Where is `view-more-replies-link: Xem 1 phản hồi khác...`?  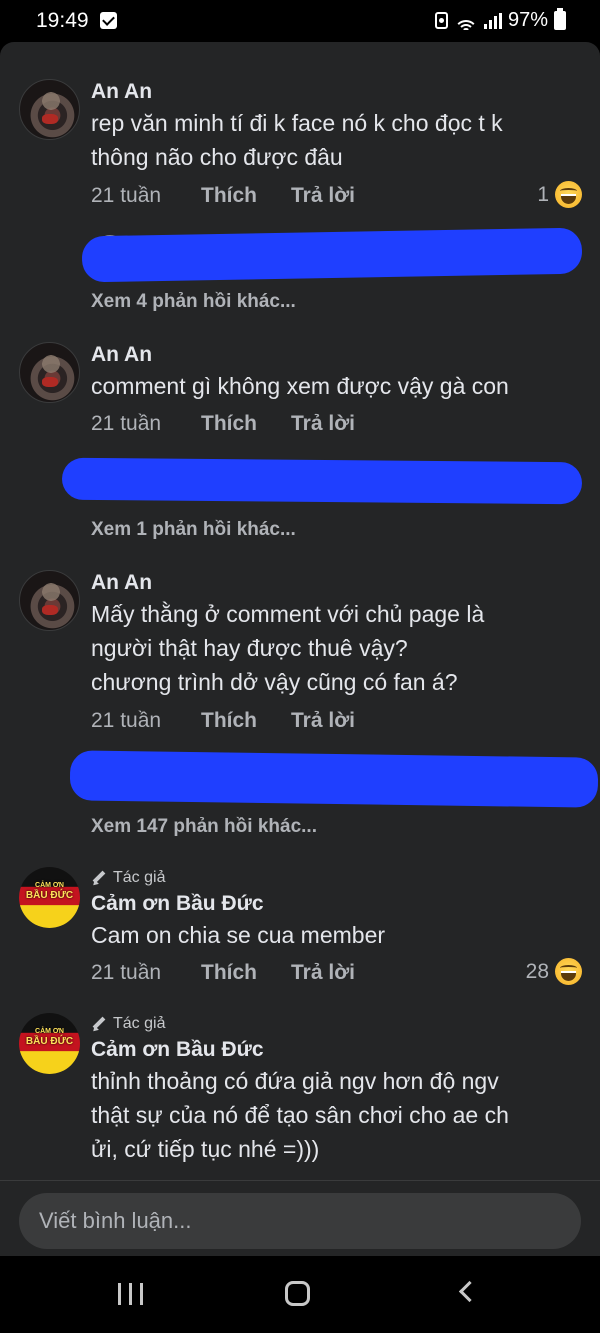
view-more-replies-link: Xem 1 phản hồi khác... is located at coordinates (193, 530).